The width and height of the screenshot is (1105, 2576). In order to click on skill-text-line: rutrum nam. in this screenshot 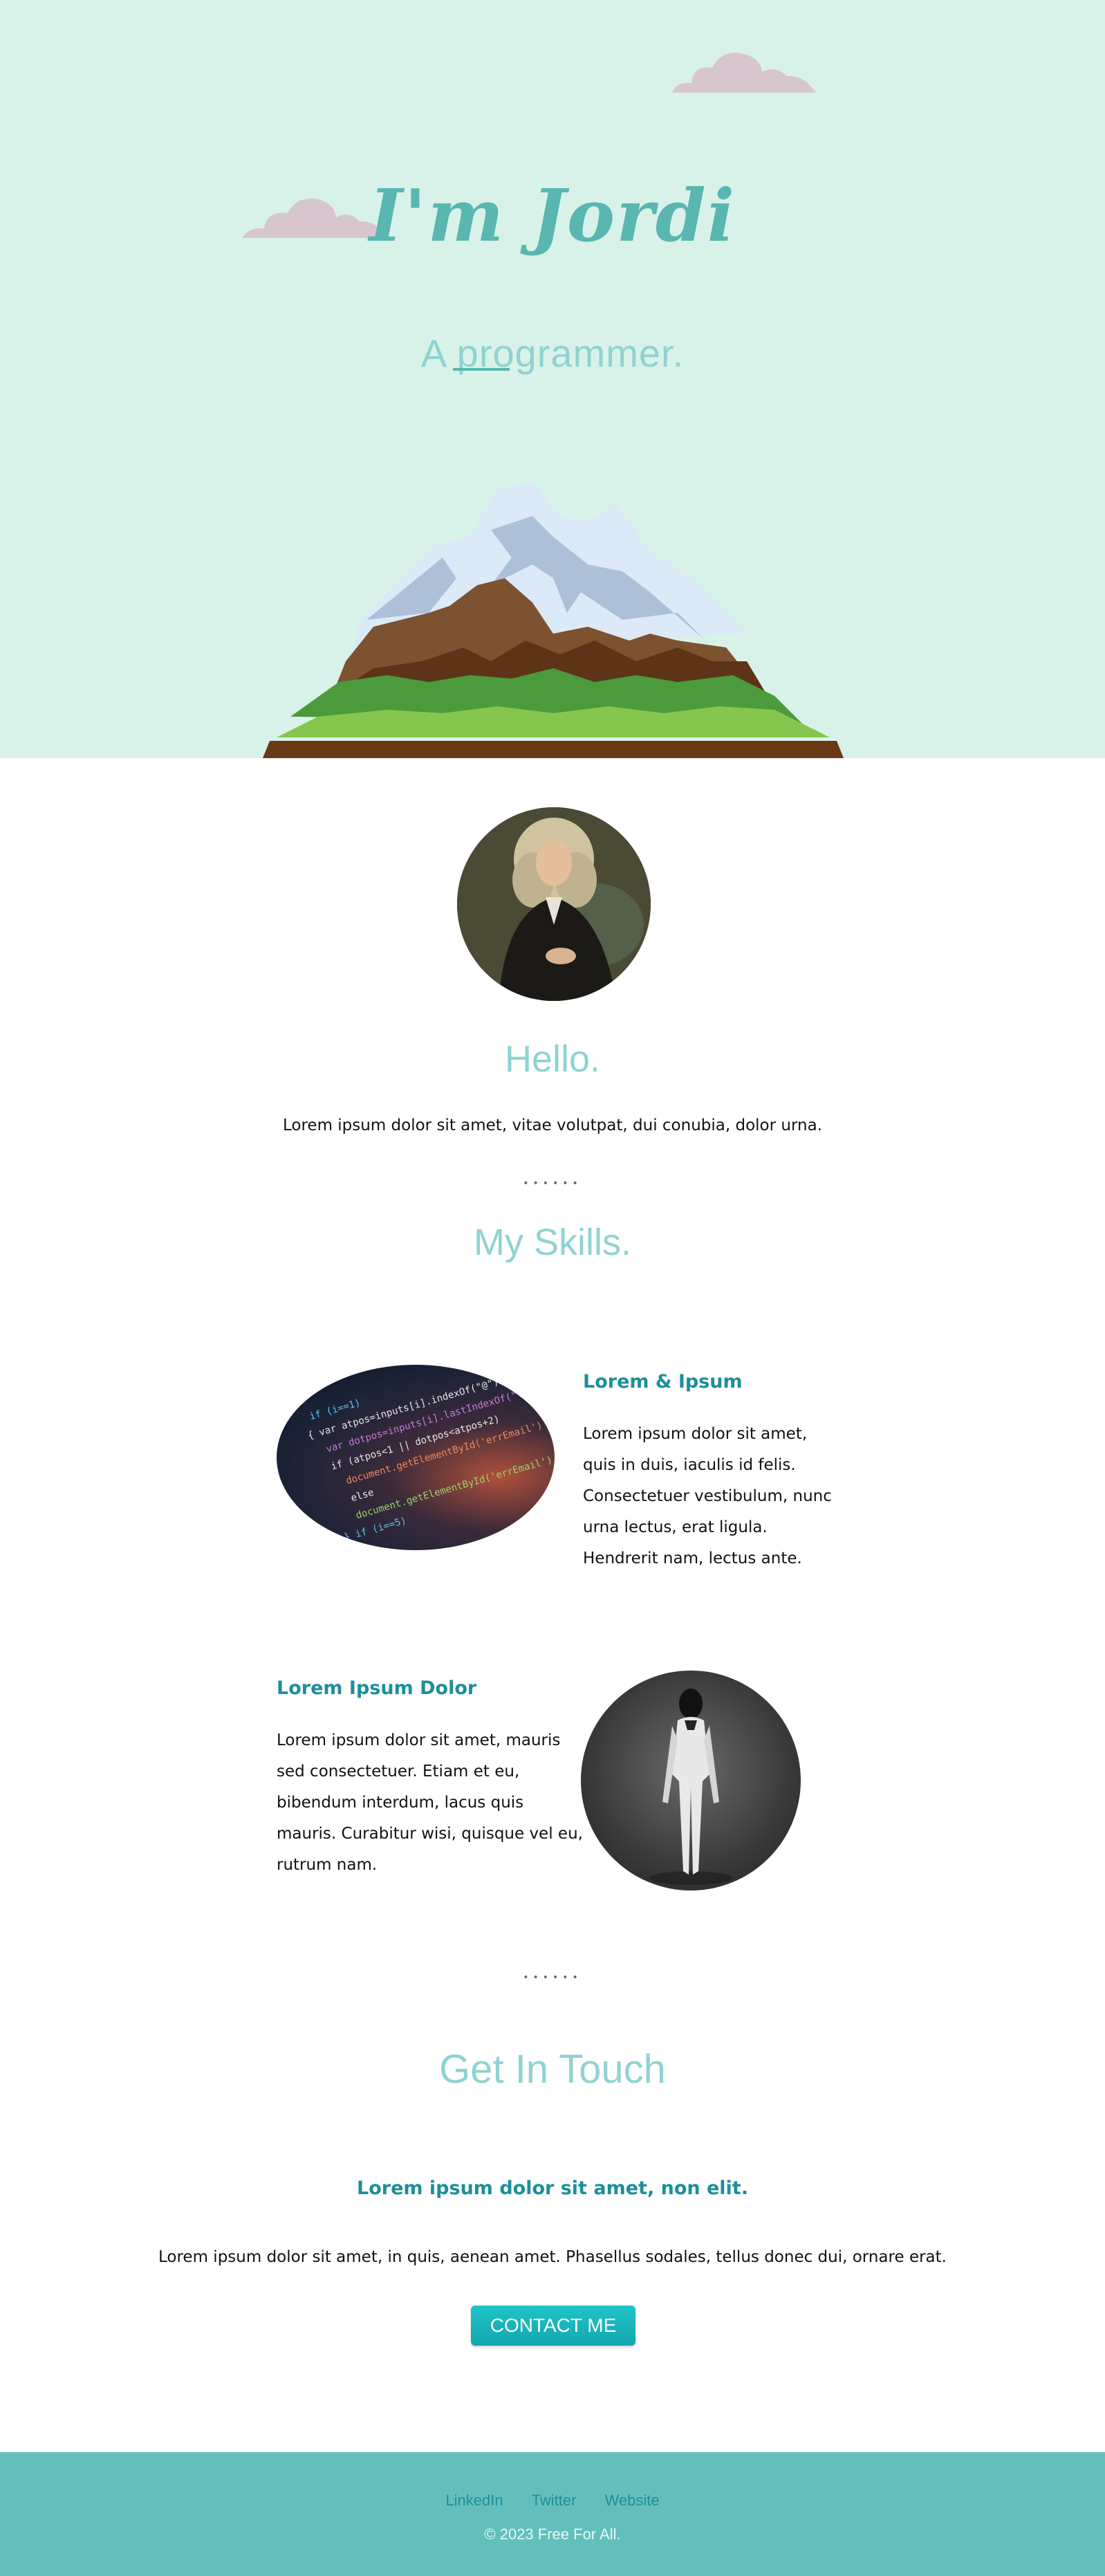, I will do `click(327, 1865)`.